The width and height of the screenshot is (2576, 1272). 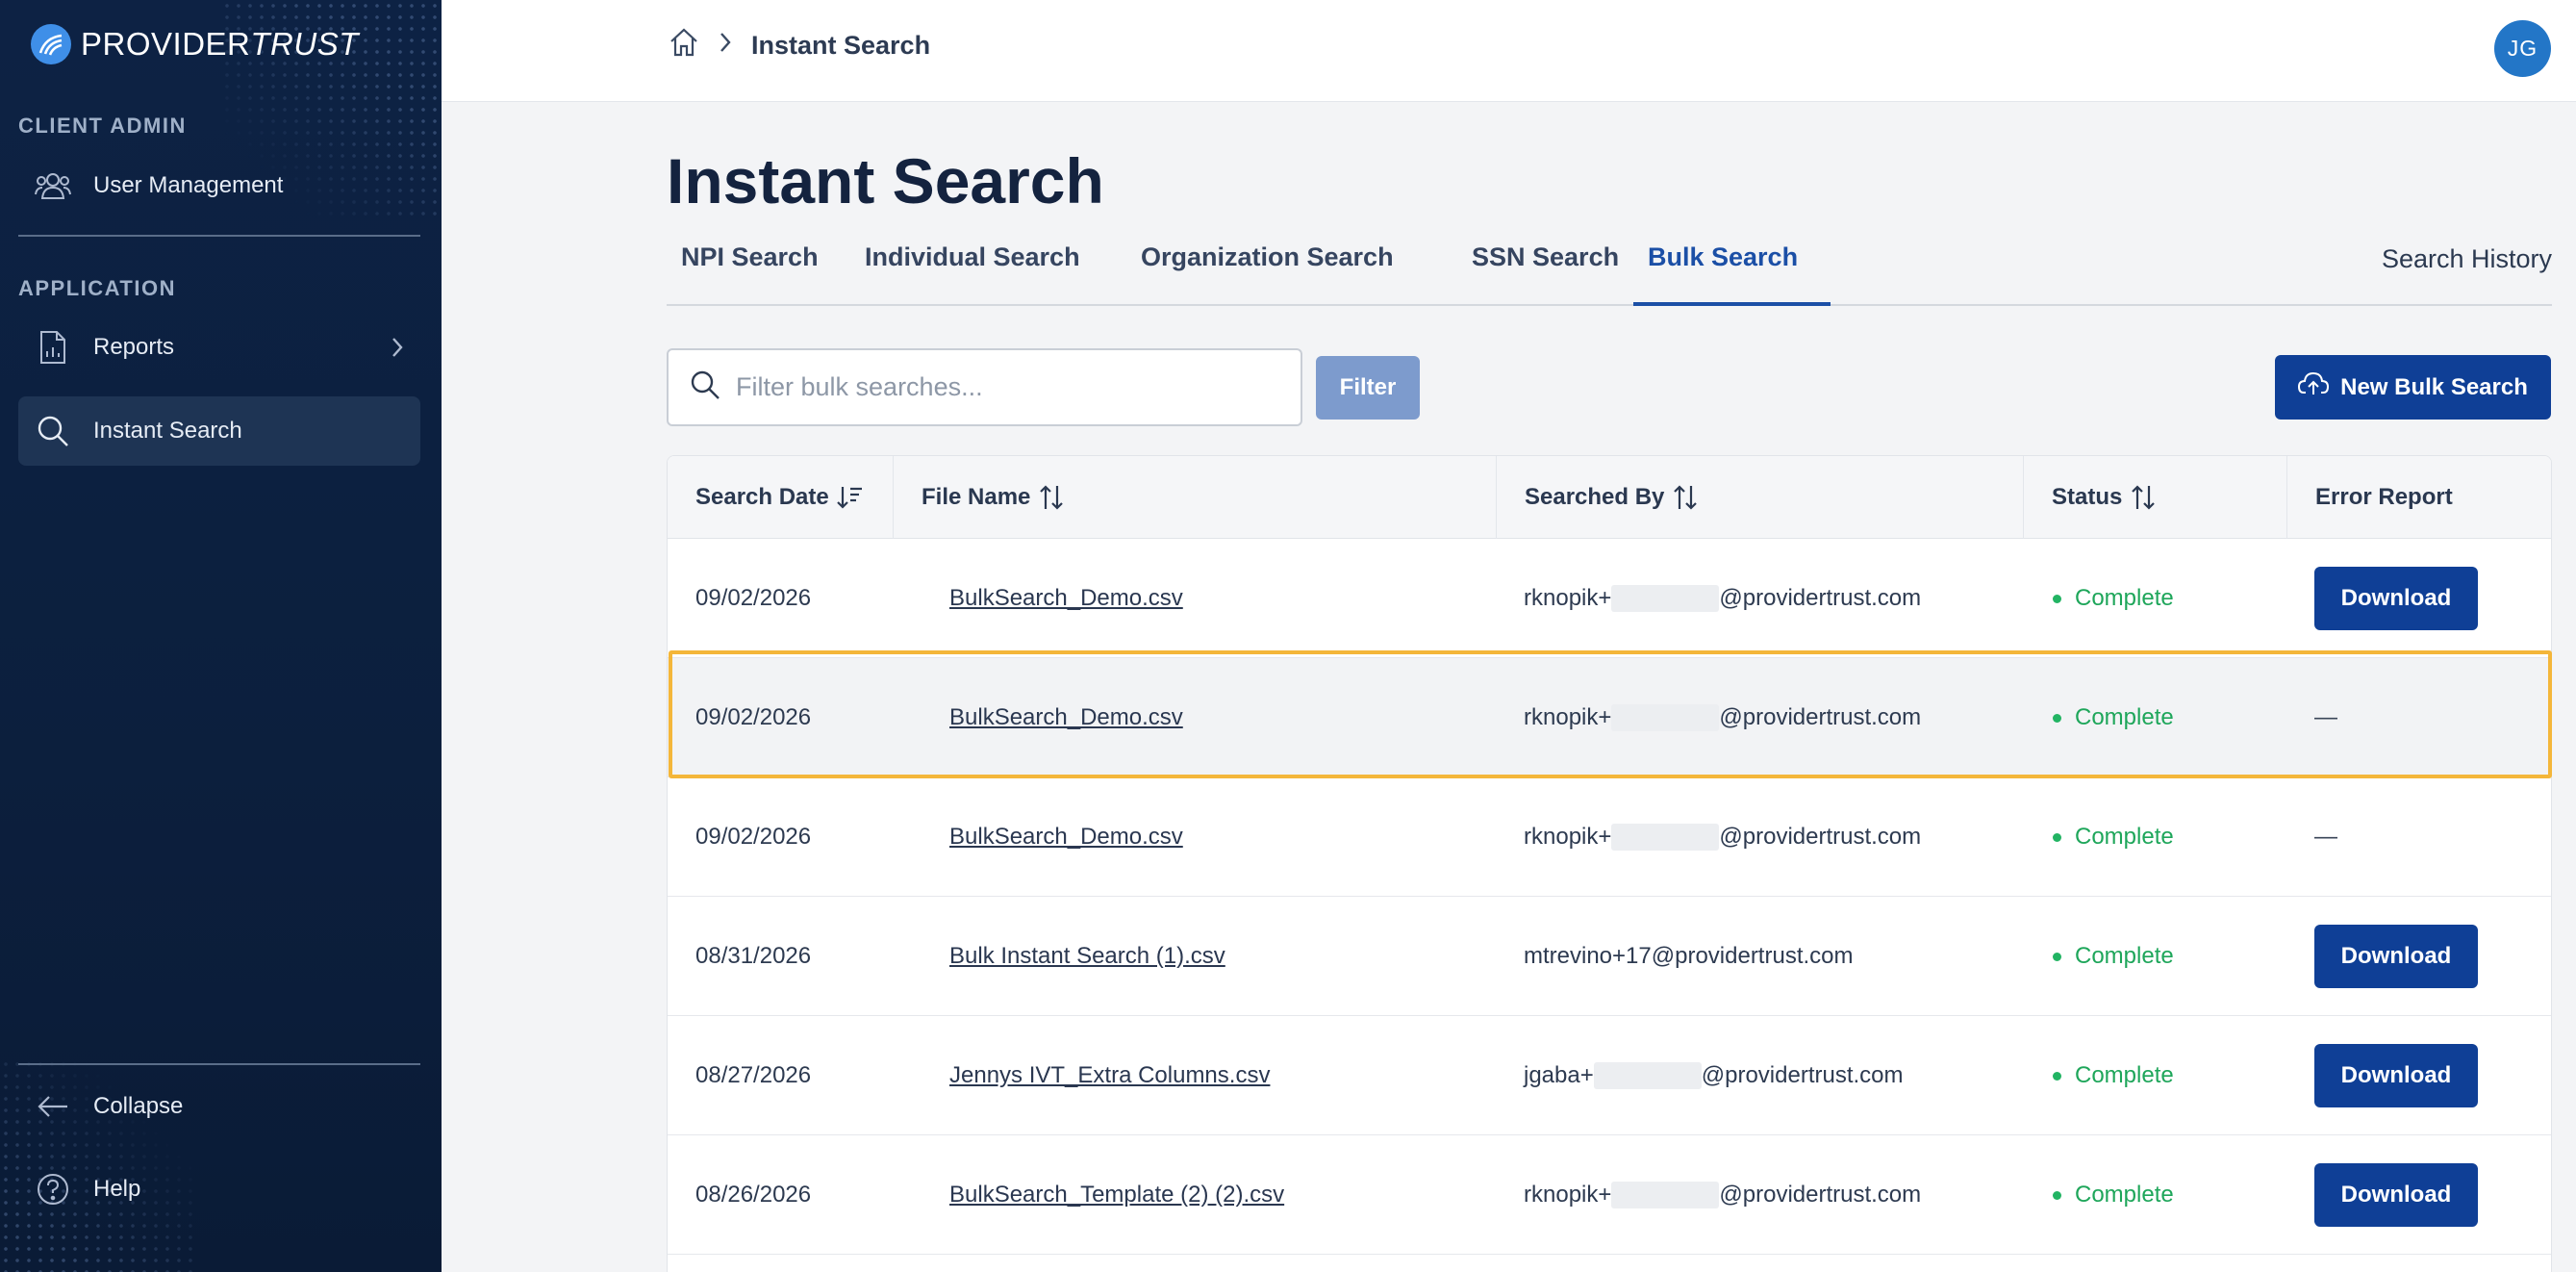 What do you see at coordinates (1267, 274) in the screenshot?
I see `tab-organization-search: Organization Search` at bounding box center [1267, 274].